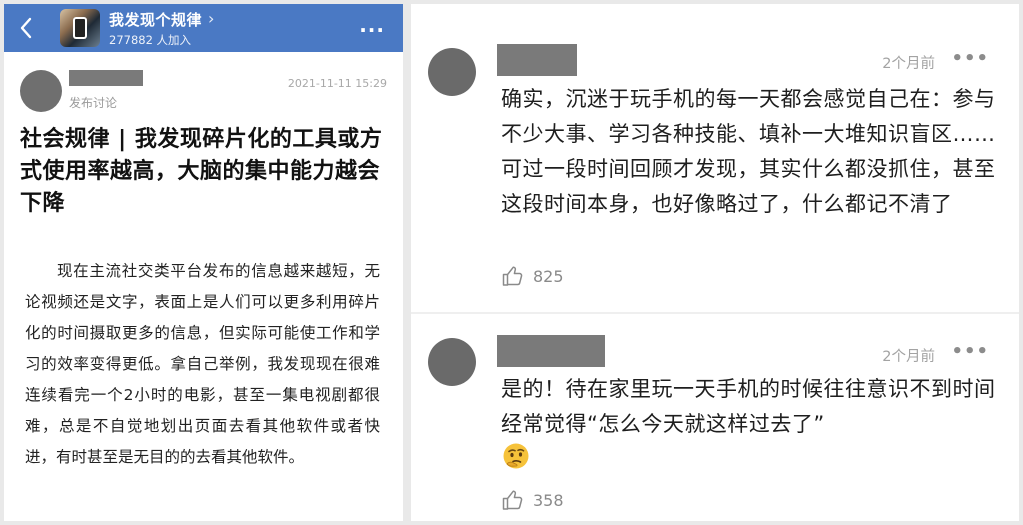 The width and height of the screenshot is (1023, 525). I want to click on author-name-redacted, so click(106, 78).